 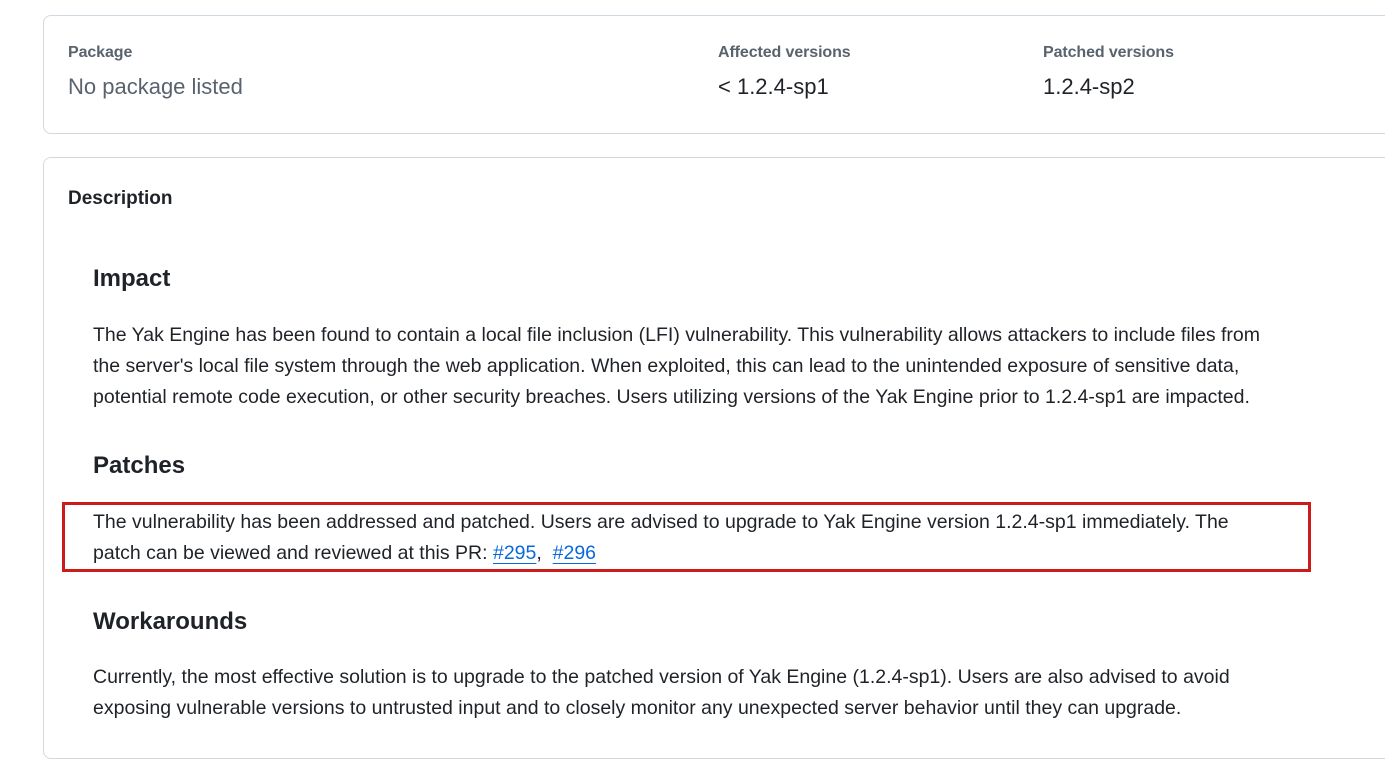 What do you see at coordinates (155, 72) in the screenshot?
I see `package-column: Package No package listed` at bounding box center [155, 72].